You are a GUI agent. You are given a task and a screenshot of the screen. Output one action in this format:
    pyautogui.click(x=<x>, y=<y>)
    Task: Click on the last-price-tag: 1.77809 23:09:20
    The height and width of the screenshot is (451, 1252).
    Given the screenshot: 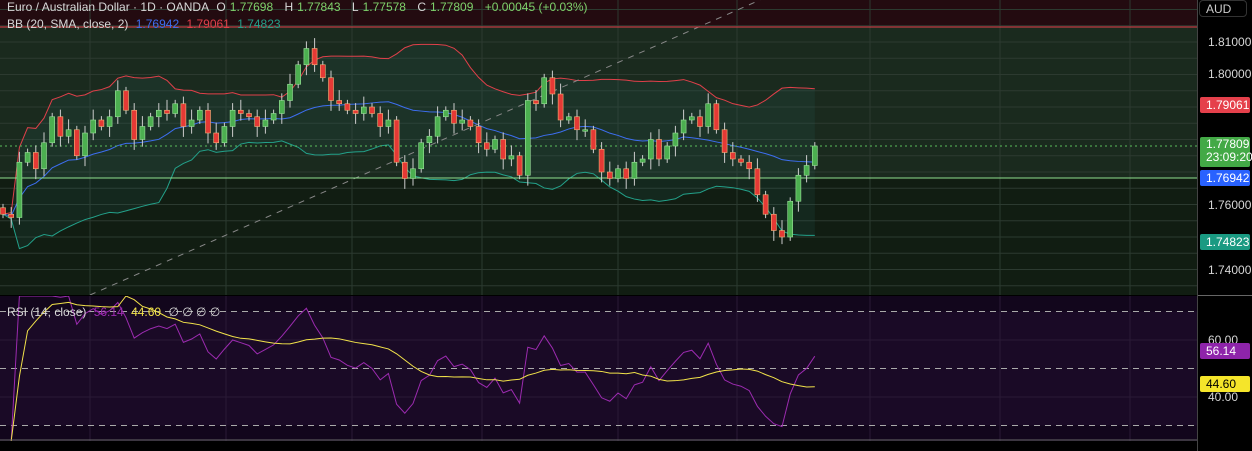 What is the action you would take?
    pyautogui.click(x=1226, y=152)
    